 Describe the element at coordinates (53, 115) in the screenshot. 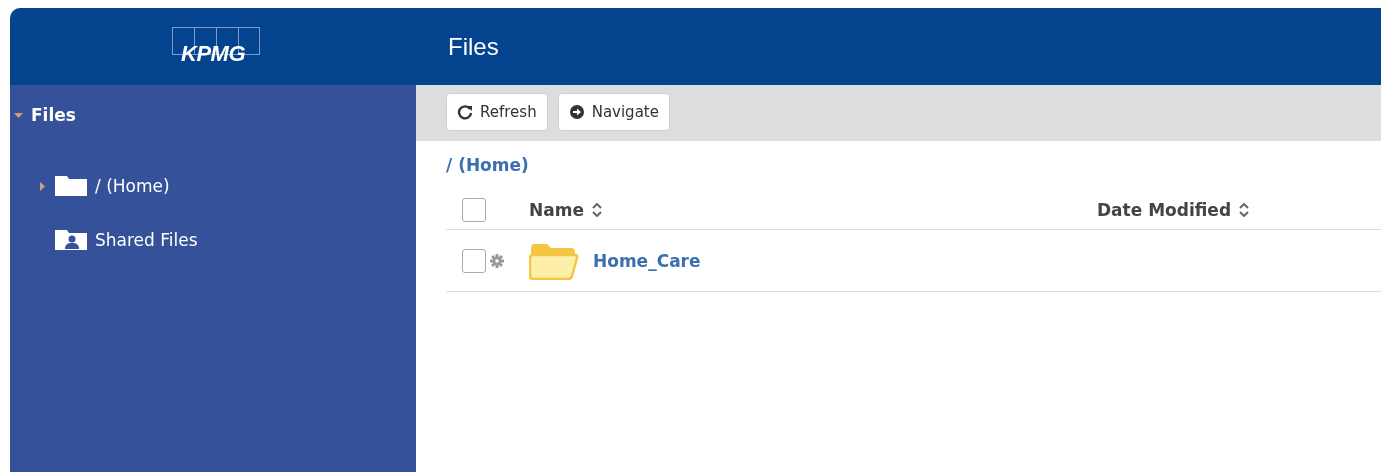

I see `sidebar-section-title: Files` at that location.